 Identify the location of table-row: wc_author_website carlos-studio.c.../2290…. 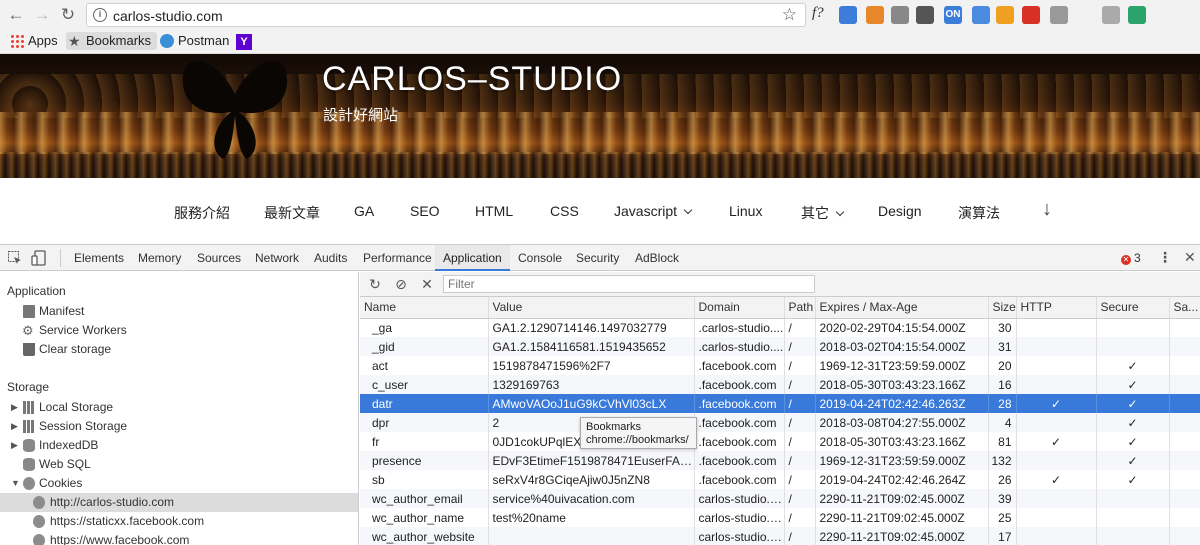
(780, 536).